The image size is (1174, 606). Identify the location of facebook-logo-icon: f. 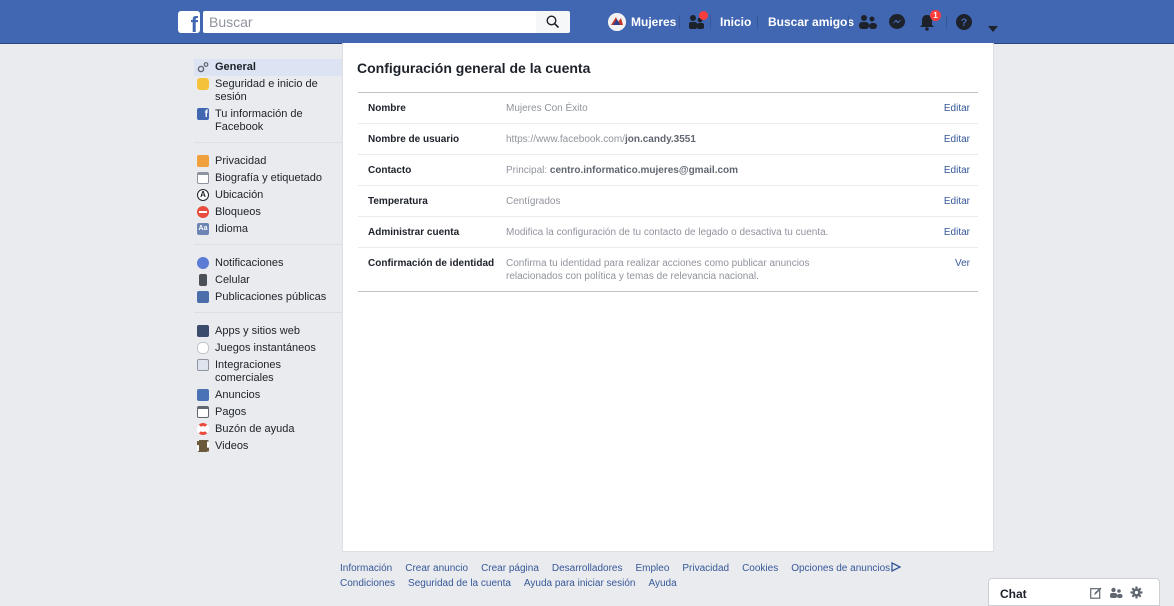
(189, 22).